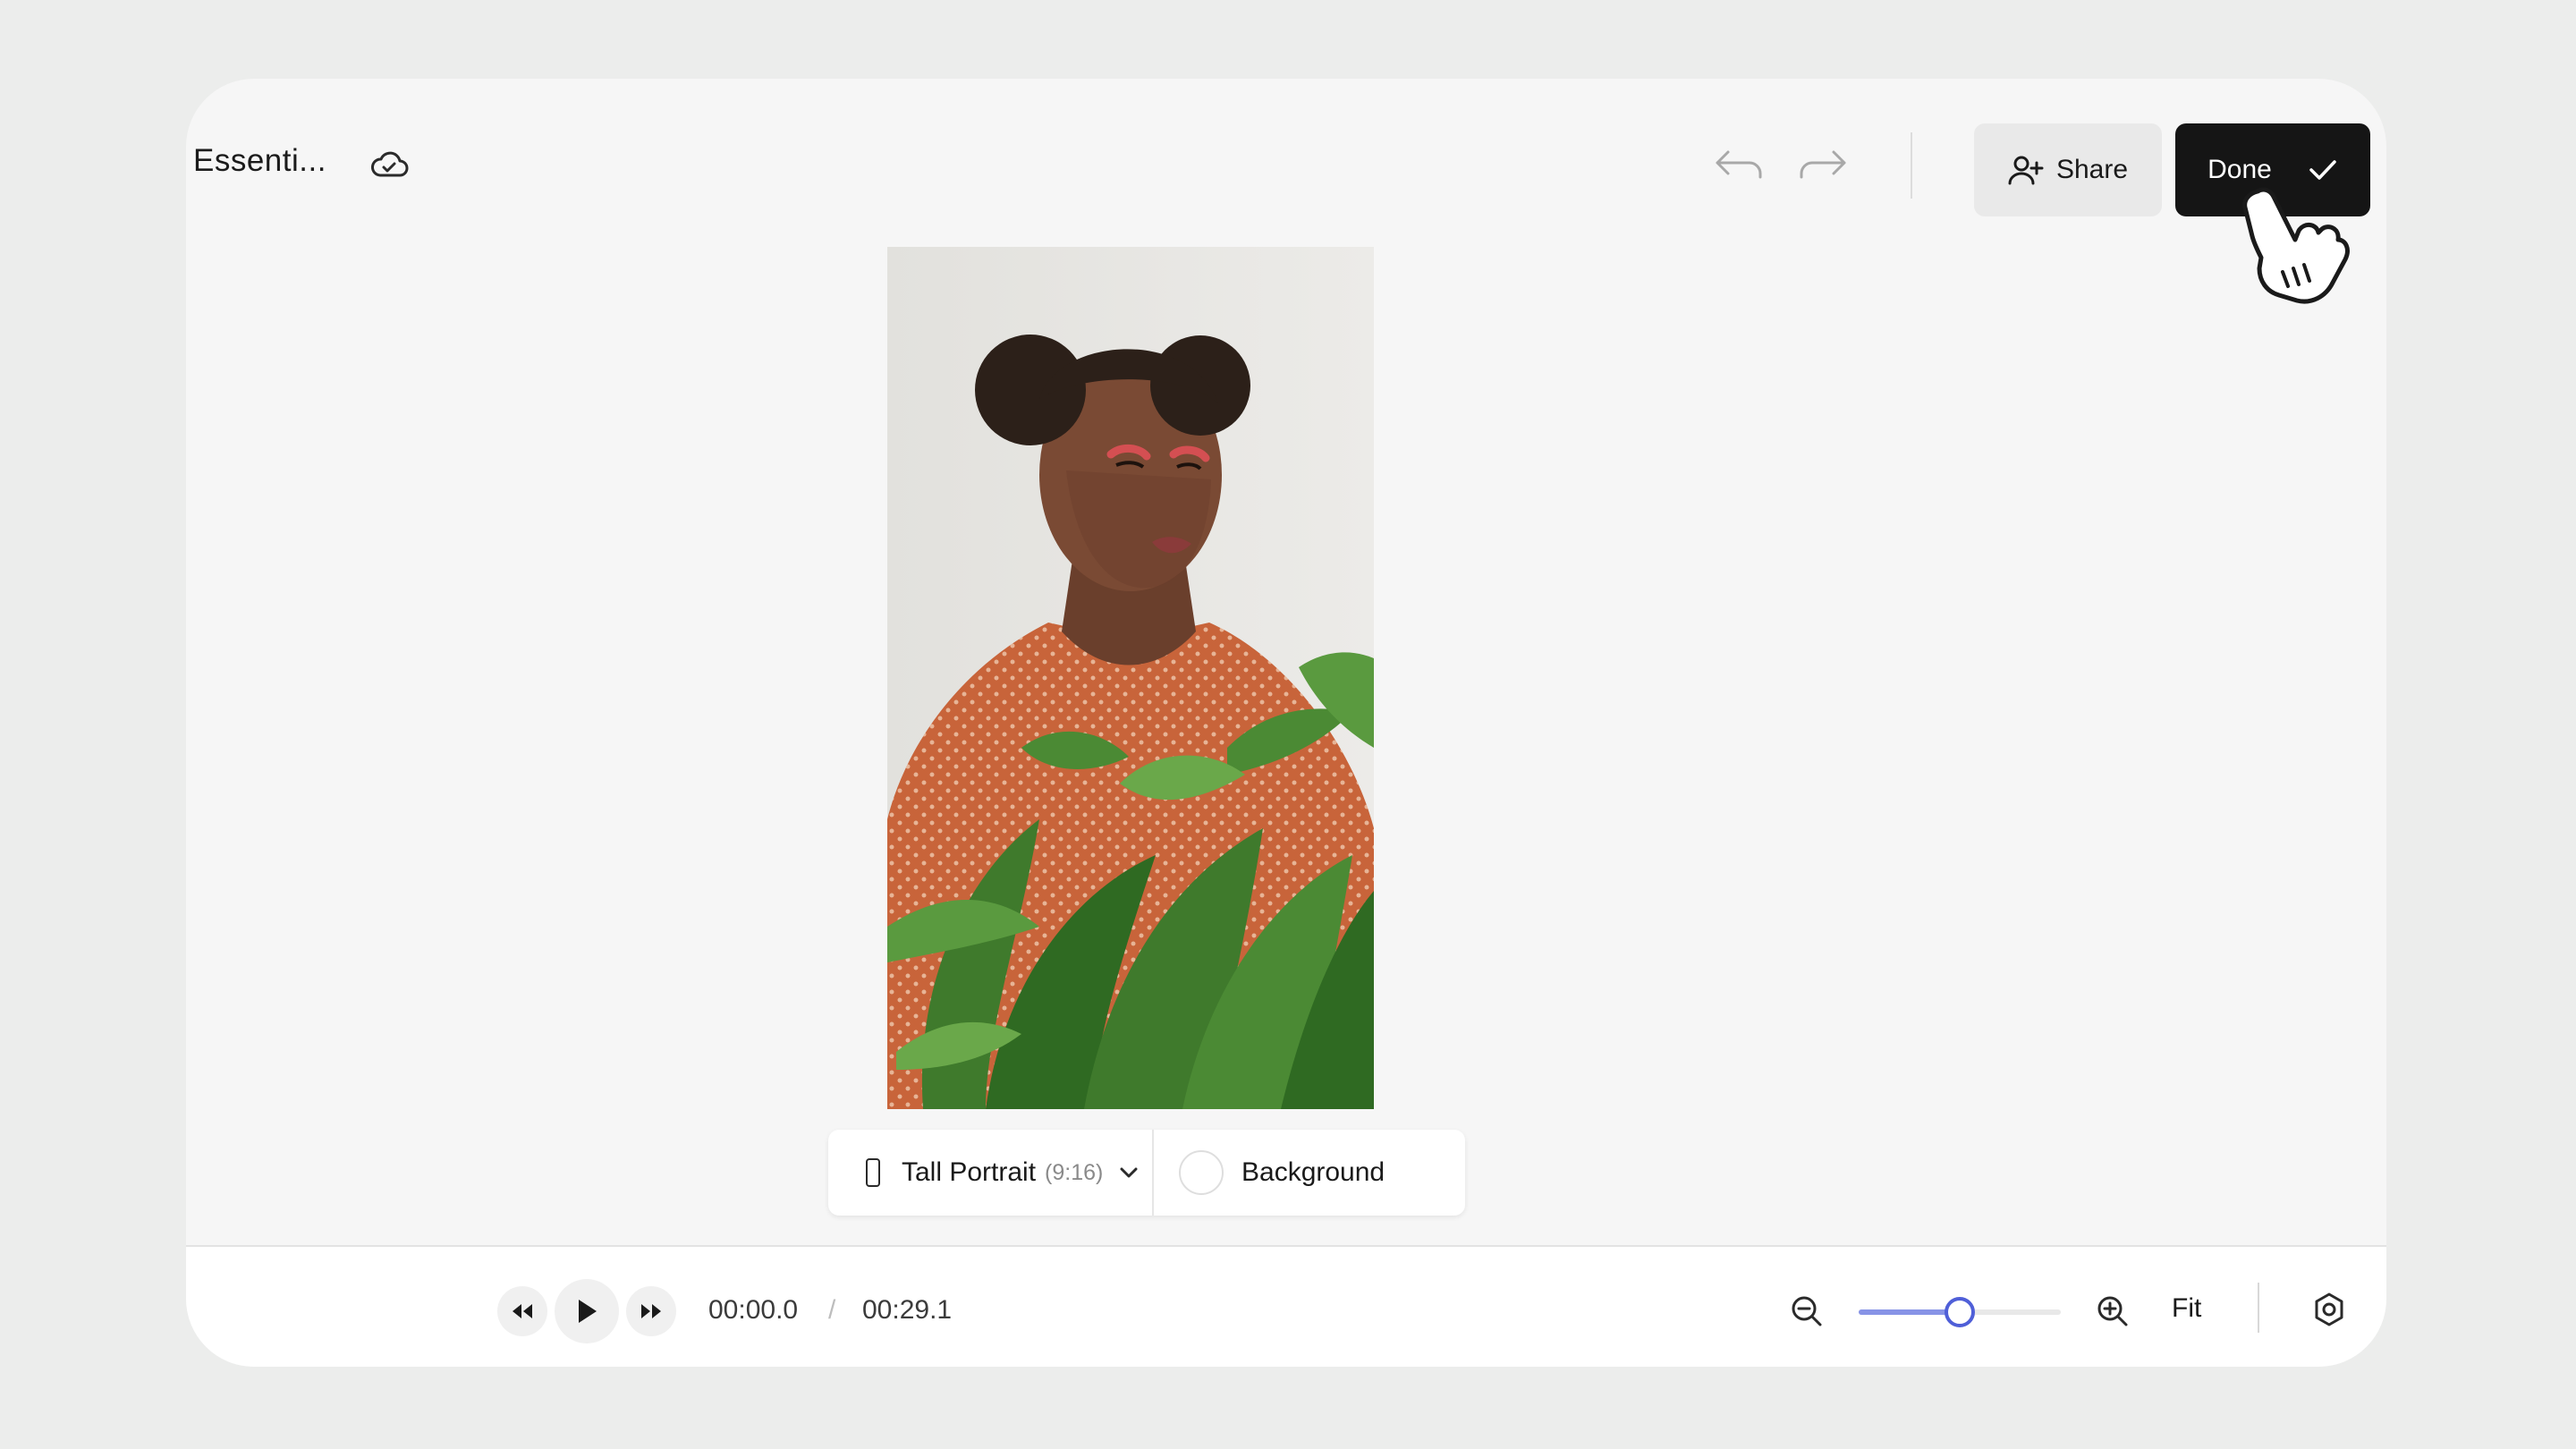 The height and width of the screenshot is (1449, 2576). What do you see at coordinates (2026, 170) in the screenshot?
I see `add-user-icon` at bounding box center [2026, 170].